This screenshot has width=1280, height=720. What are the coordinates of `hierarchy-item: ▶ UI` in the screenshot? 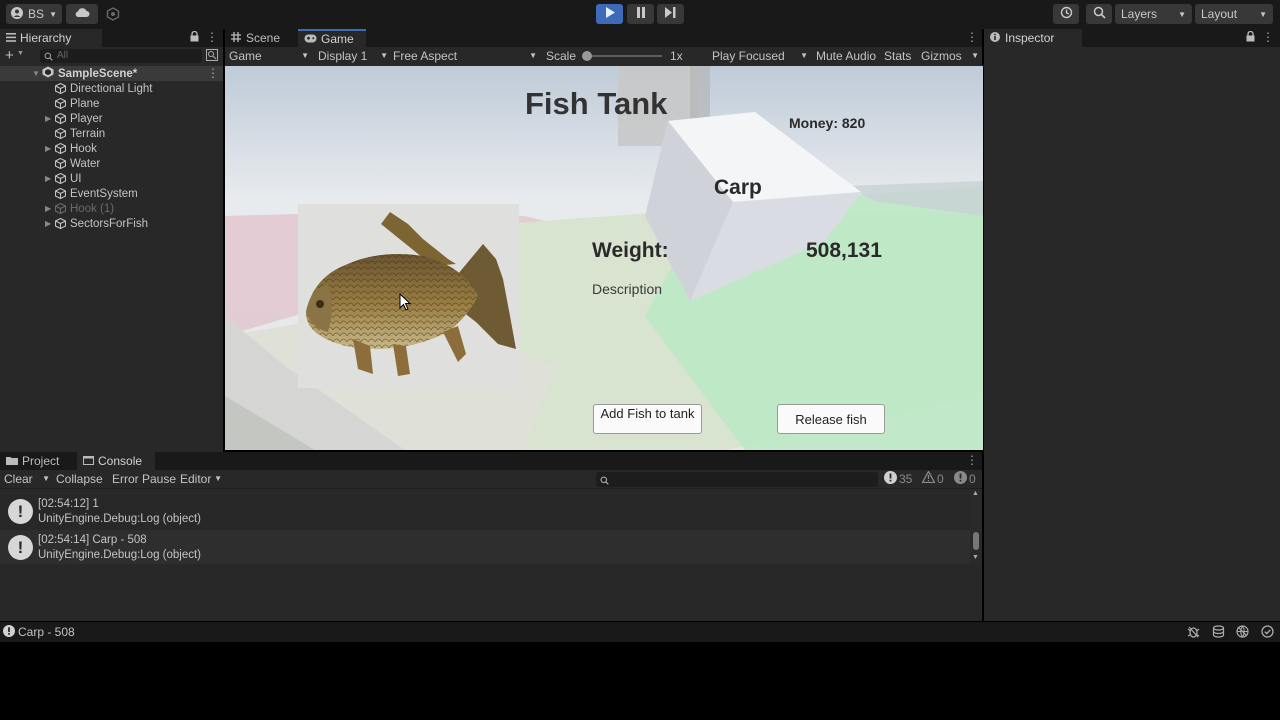 It's located at (111, 178).